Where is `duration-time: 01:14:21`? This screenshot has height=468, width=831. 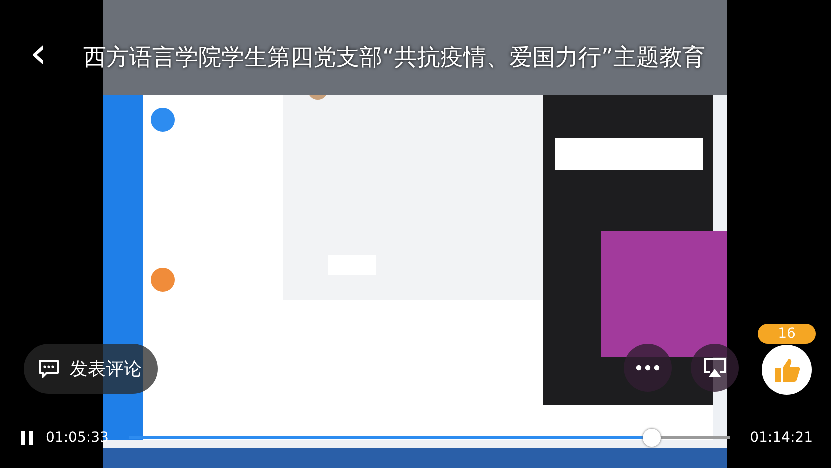
duration-time: 01:14:21 is located at coordinates (781, 438).